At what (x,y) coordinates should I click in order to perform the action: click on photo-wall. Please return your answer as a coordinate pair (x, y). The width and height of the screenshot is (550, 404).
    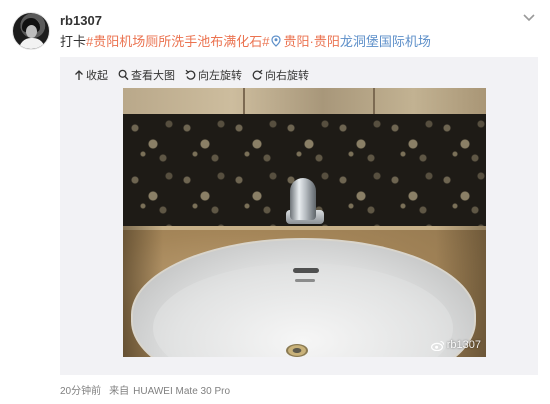
    Looking at the image, I should click on (304, 101).